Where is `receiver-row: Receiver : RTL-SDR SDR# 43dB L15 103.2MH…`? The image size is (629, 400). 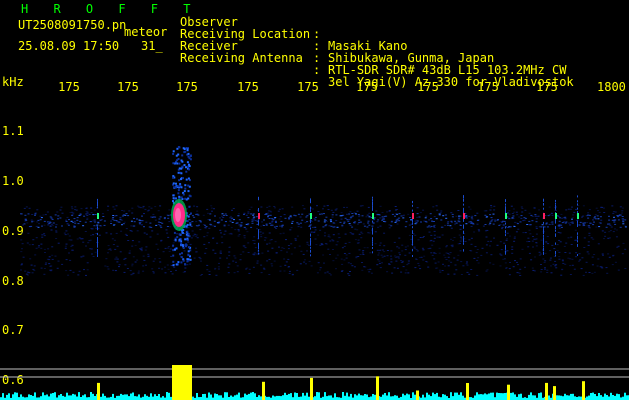
receiver-row: Receiver : RTL-SDR SDR# 43dB L15 103.2MH… is located at coordinates (373, 52).